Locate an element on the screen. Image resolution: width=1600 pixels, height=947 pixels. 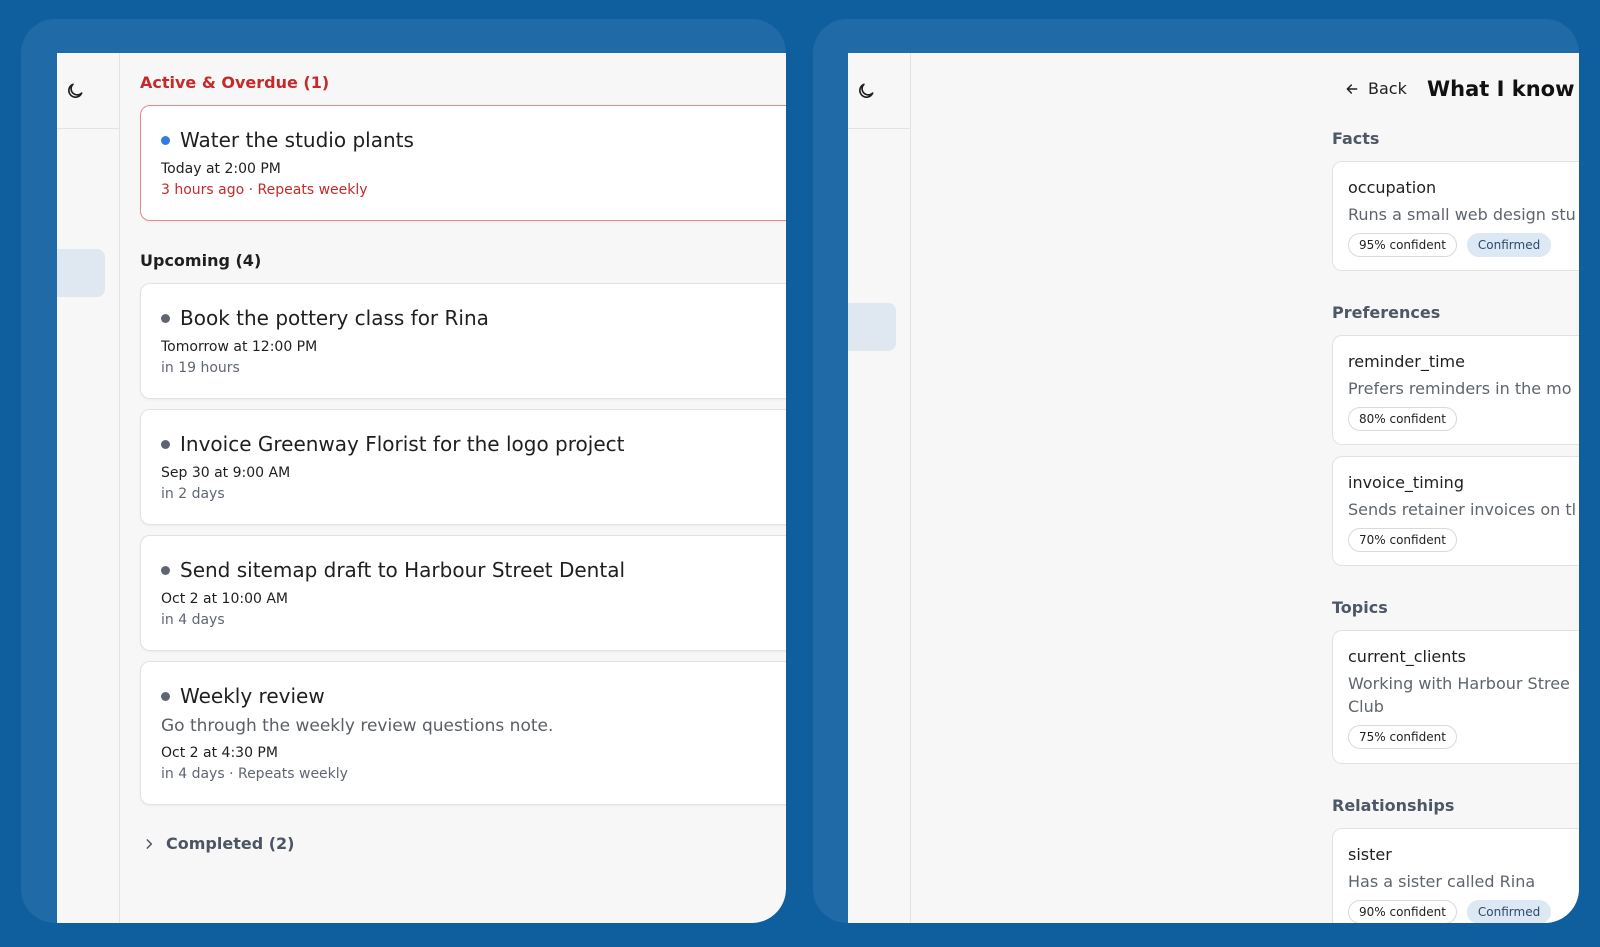
confidence-badge: 95% confident is located at coordinates (1402, 245).